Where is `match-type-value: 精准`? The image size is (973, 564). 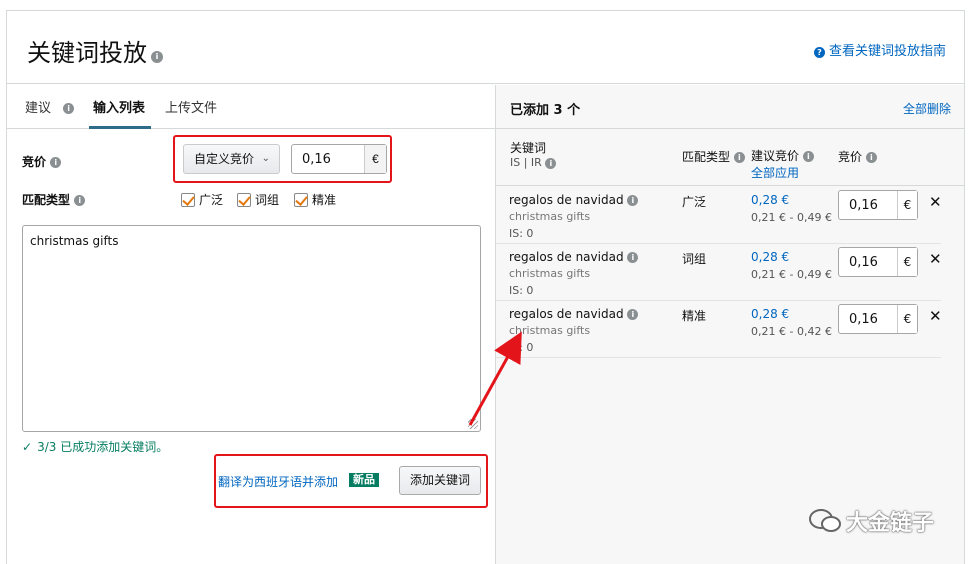 match-type-value: 精准 is located at coordinates (694, 316).